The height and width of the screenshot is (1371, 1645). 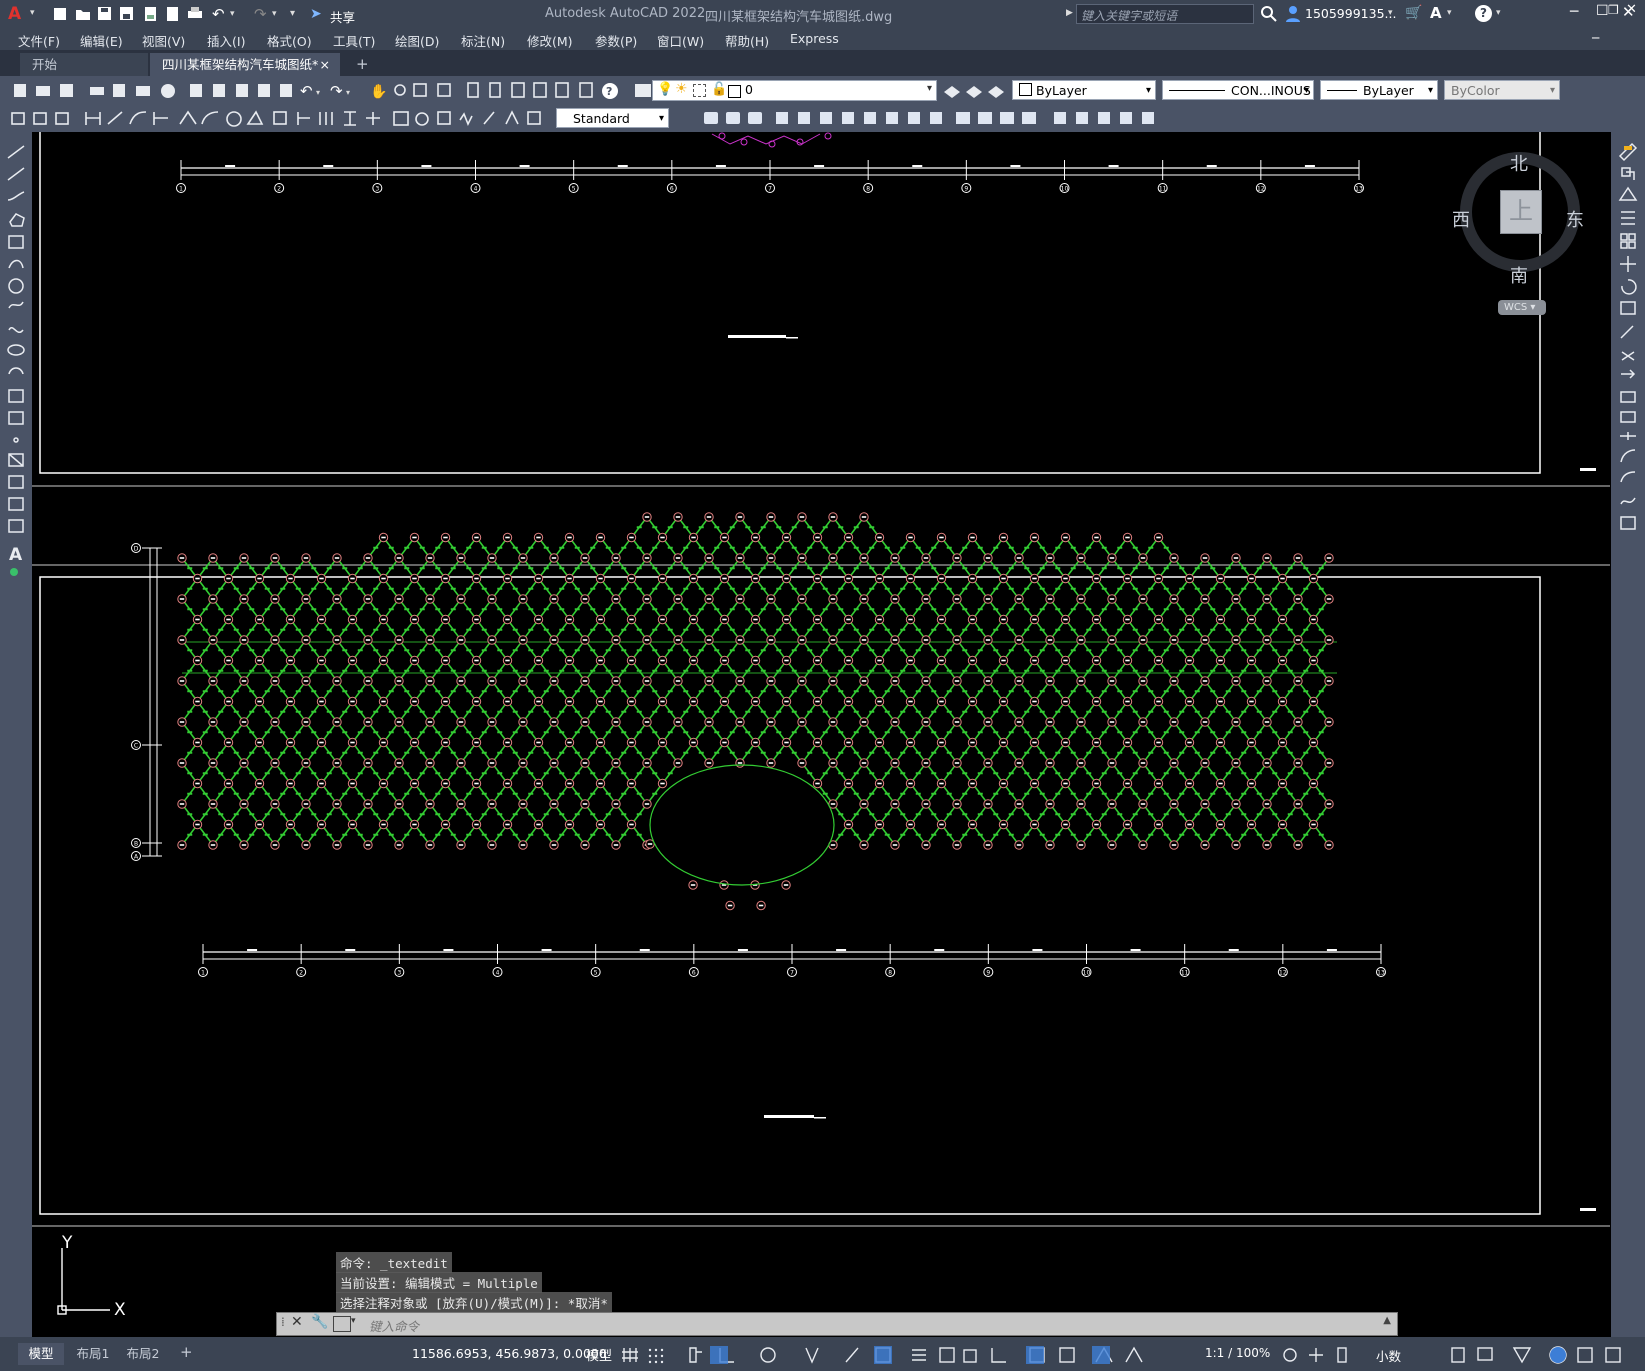 What do you see at coordinates (1613, 10) in the screenshot?
I see `doc-restore-icon: ❐` at bounding box center [1613, 10].